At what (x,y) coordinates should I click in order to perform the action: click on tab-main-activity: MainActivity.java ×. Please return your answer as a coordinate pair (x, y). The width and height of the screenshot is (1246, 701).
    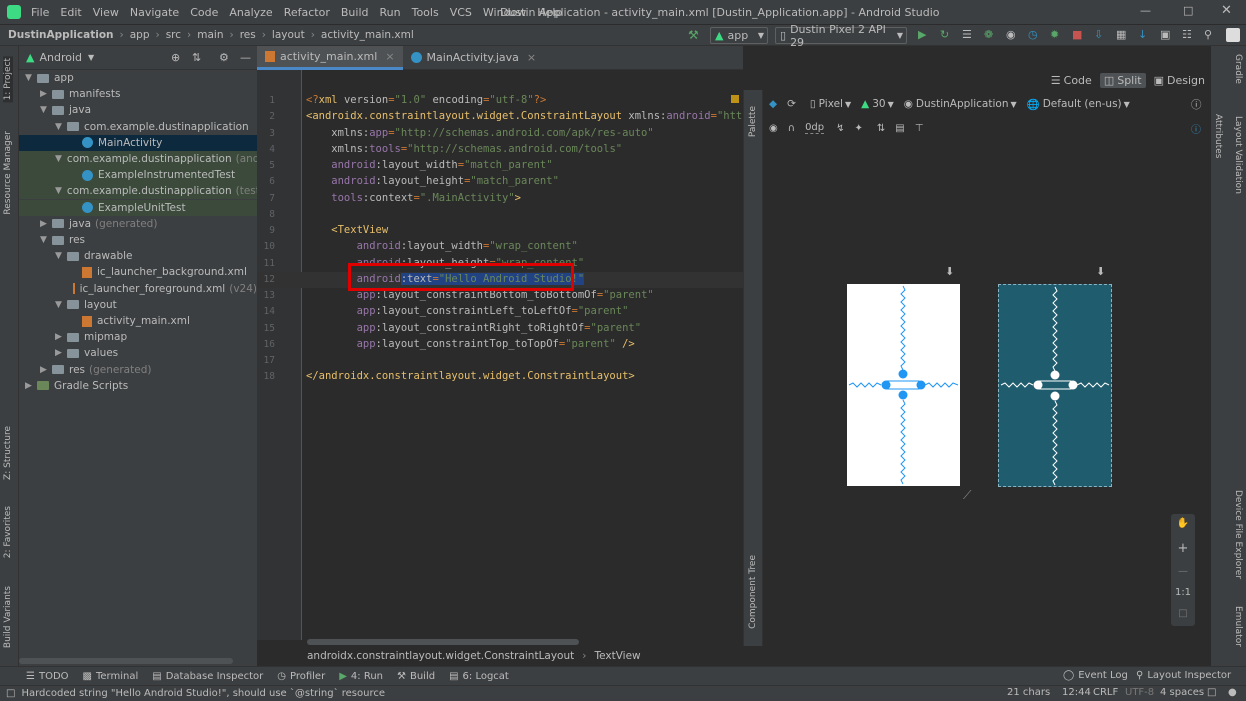
    Looking at the image, I should click on (474, 58).